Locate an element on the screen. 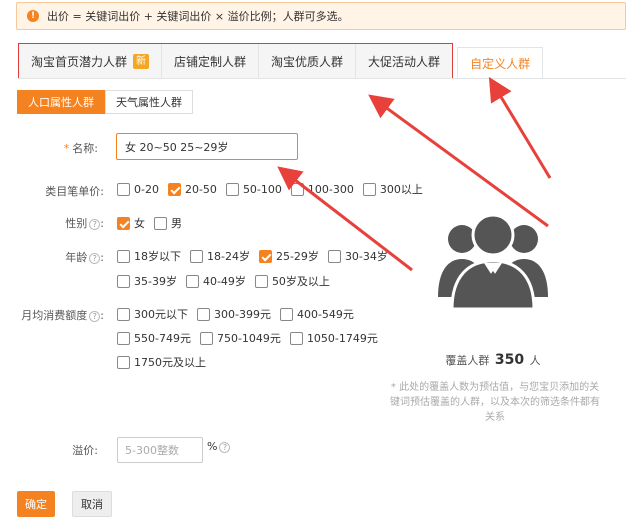 Image resolution: width=630 pixels, height=528 pixels. arrow-to-tab-group is located at coordinates (458, 161).